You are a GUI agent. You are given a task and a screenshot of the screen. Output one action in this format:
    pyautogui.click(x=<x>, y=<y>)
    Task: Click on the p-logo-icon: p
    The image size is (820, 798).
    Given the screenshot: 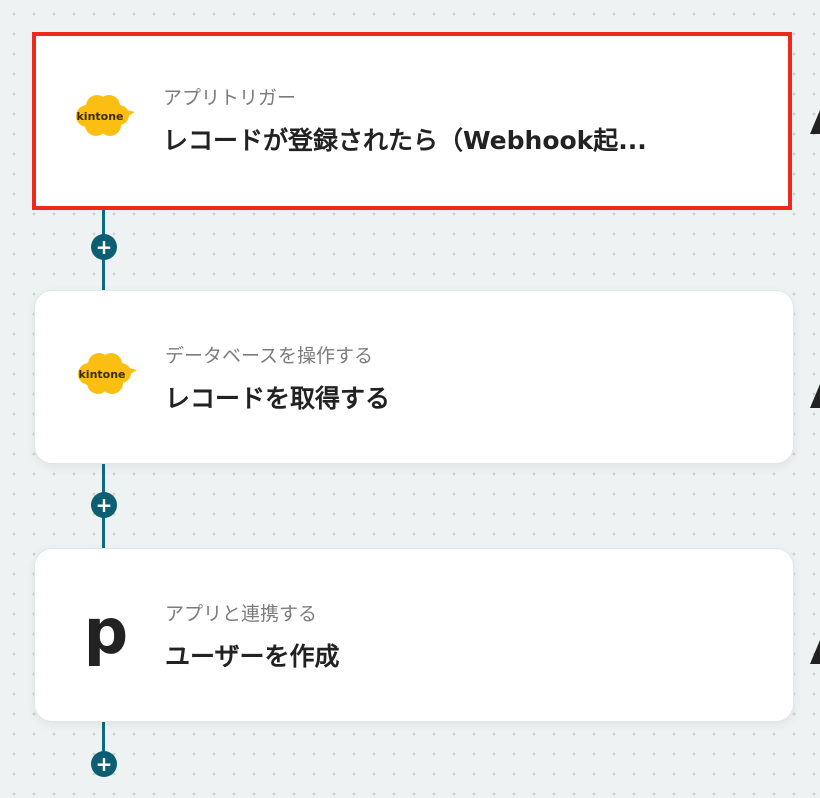 What is the action you would take?
    pyautogui.click(x=106, y=631)
    